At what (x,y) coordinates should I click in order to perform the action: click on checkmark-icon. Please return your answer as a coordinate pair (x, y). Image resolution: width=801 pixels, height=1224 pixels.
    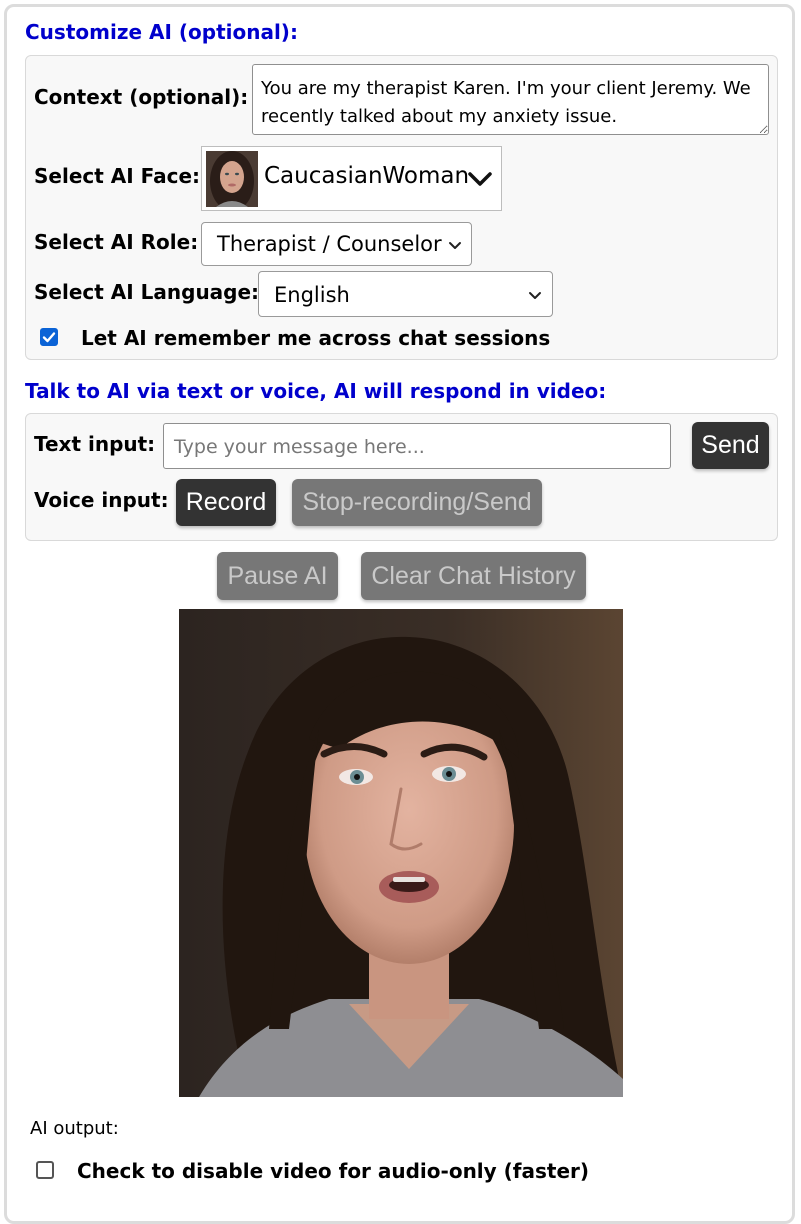
    Looking at the image, I should click on (49, 337).